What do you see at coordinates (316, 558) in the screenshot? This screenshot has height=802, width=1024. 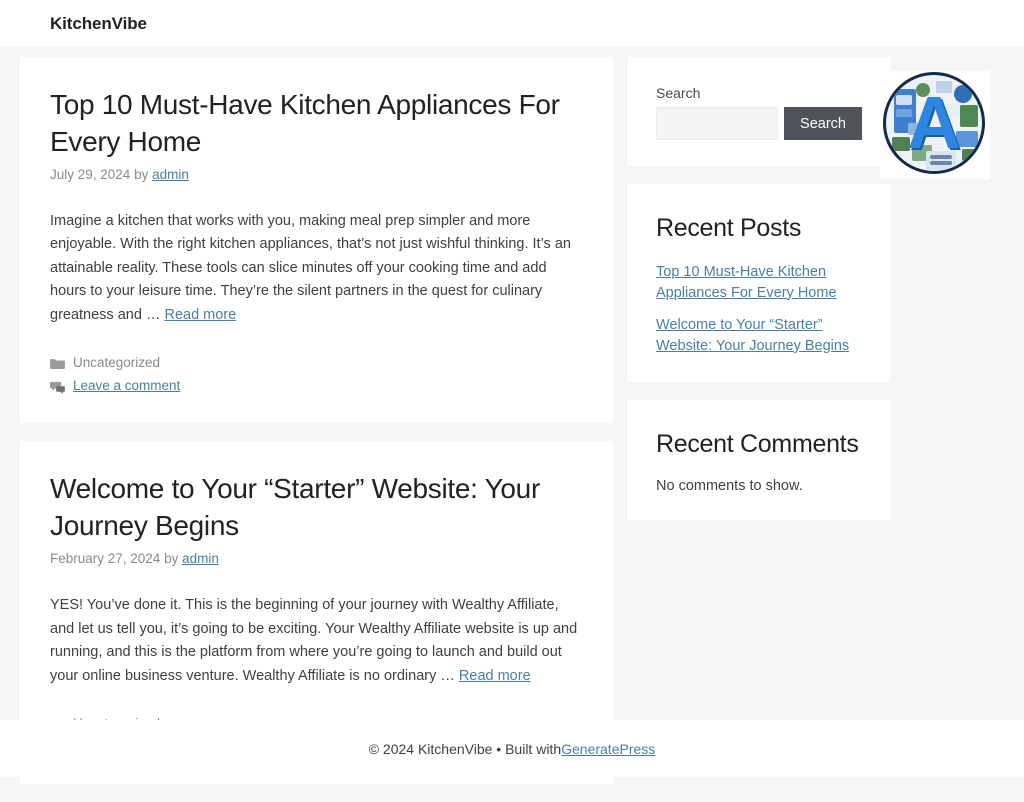 I see `post-meta: February 27, 2024 by admin` at bounding box center [316, 558].